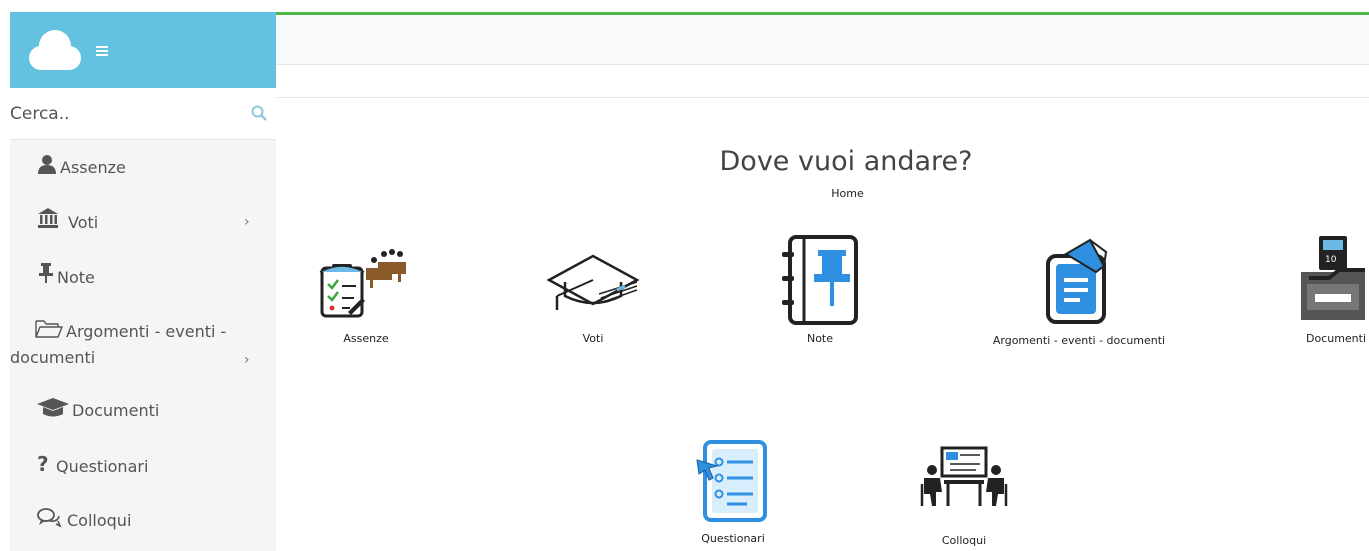  What do you see at coordinates (593, 282) in the screenshot?
I see `graduation-cap-books-icon` at bounding box center [593, 282].